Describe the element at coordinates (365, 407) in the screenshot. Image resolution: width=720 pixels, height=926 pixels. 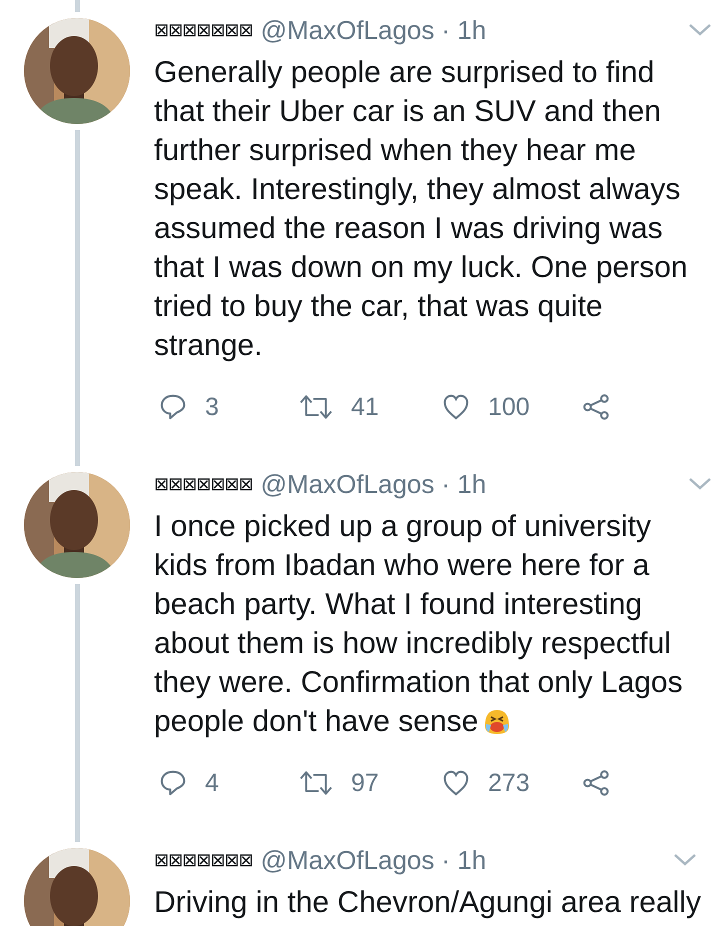
I see `retweet-count: 41` at that location.